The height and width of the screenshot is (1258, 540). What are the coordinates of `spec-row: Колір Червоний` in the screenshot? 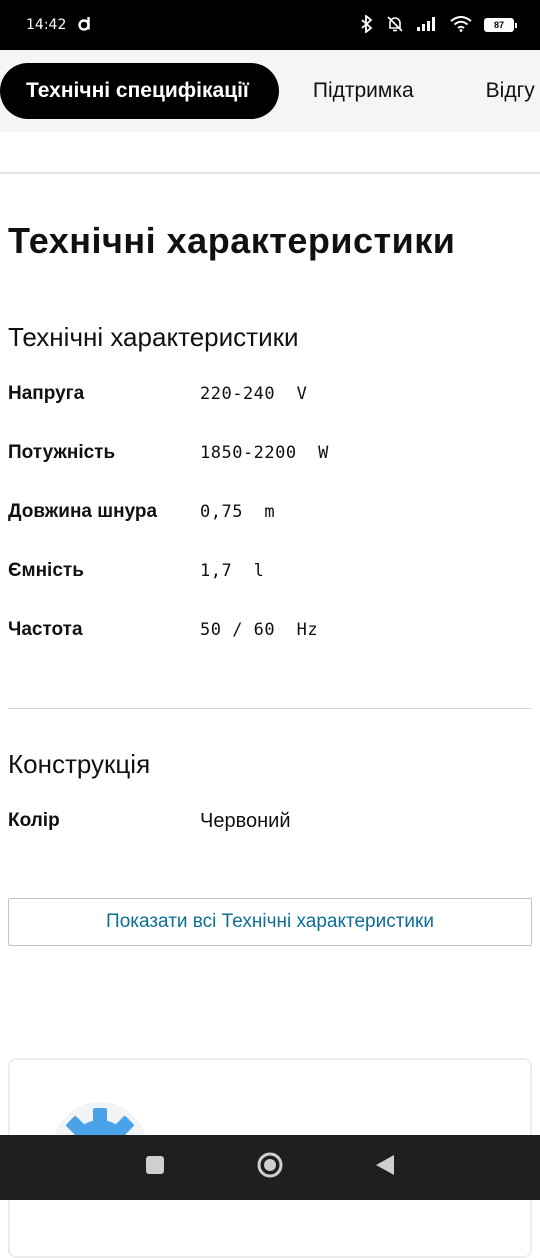 It's located at (268, 821).